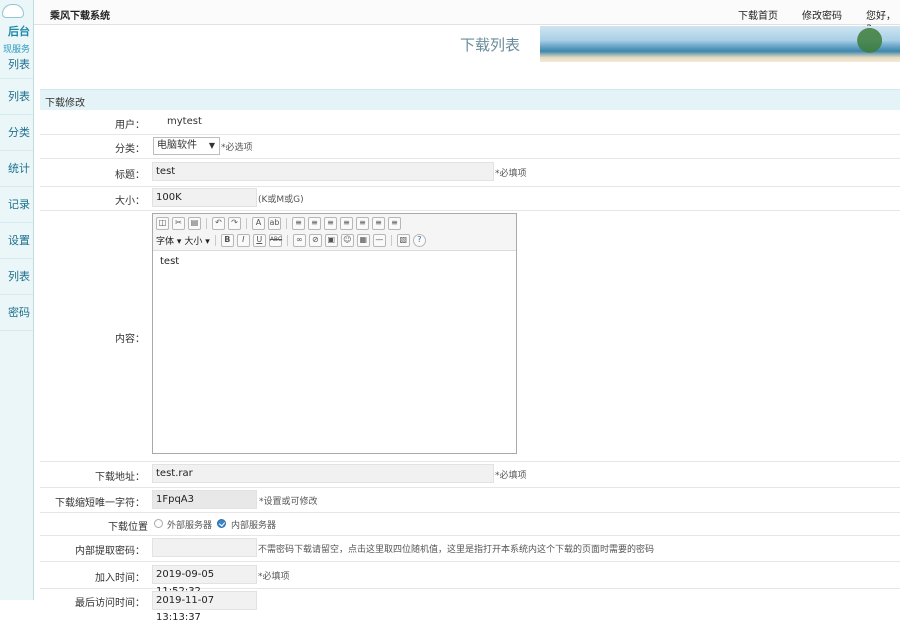  I want to click on unlink-icon: ⊘, so click(315, 240).